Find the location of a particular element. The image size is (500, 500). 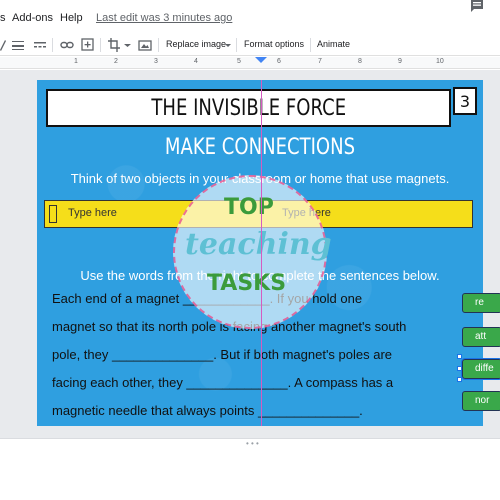

ruler-number: 1 is located at coordinates (76, 61).